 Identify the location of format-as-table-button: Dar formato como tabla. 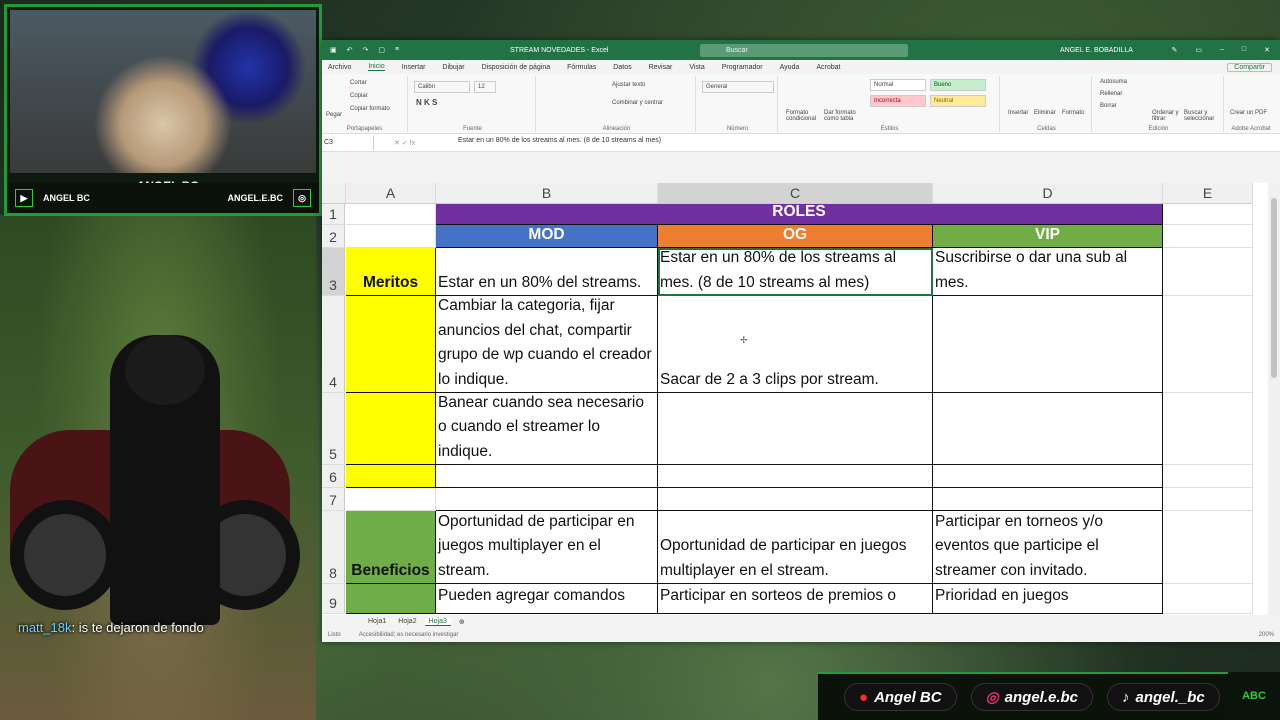
(843, 116).